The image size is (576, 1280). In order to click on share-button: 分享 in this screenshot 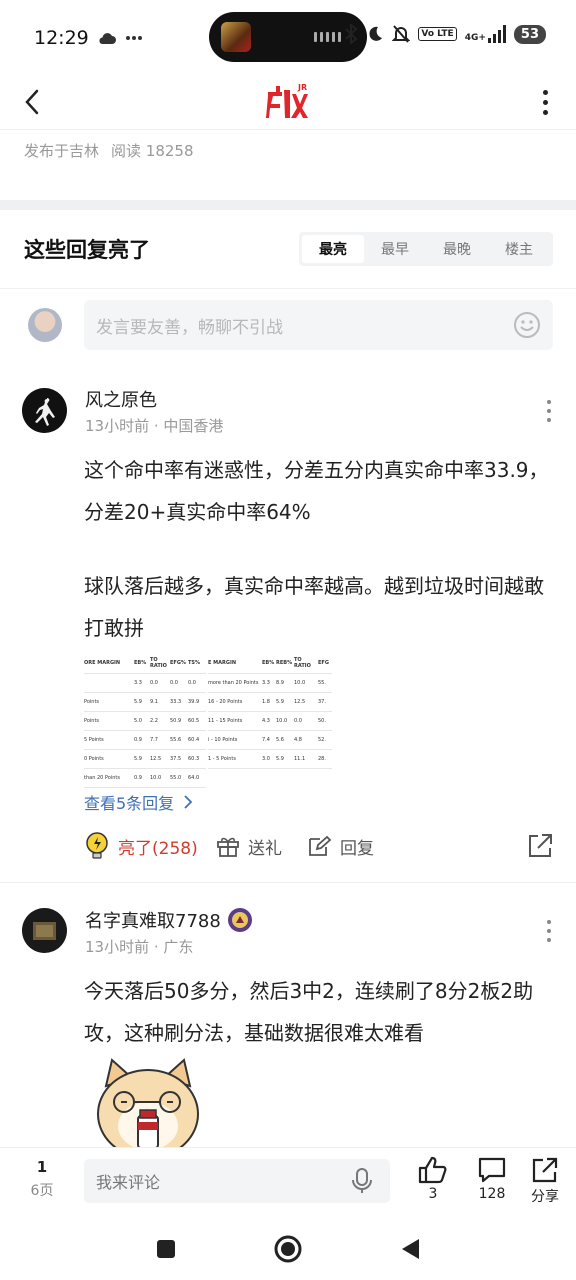, I will do `click(545, 1181)`.